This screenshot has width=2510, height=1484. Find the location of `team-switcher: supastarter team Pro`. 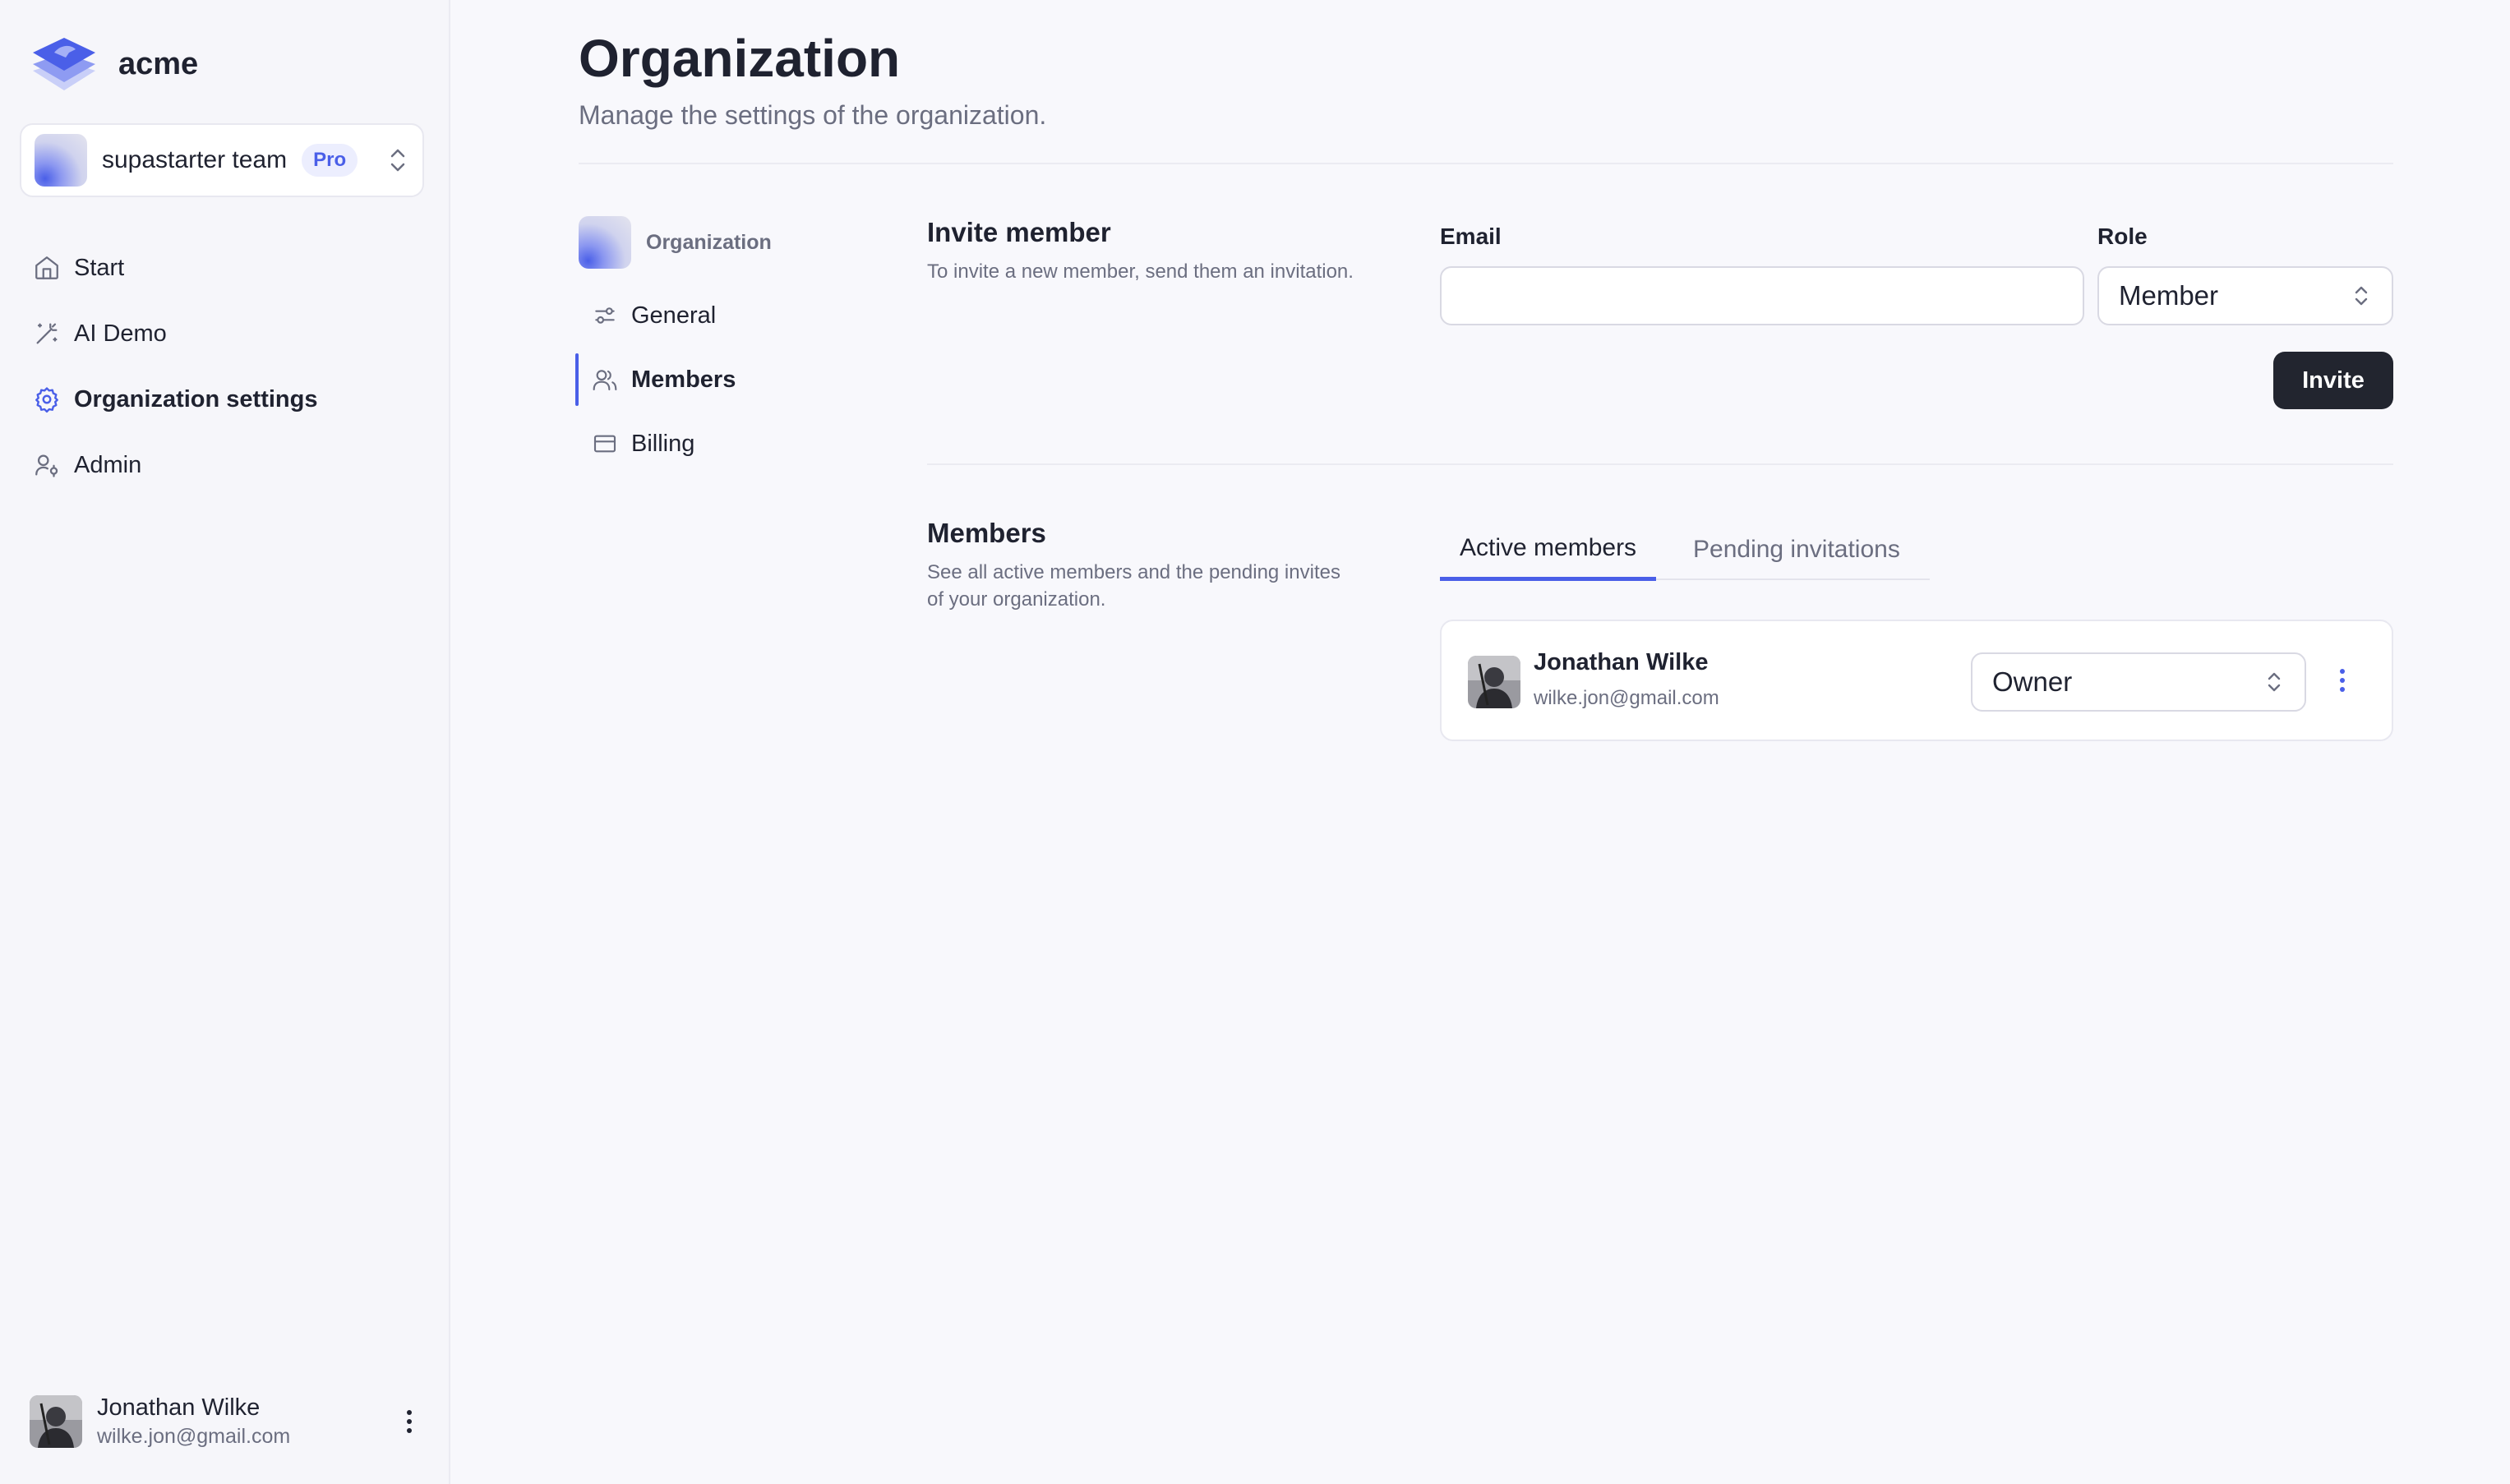

team-switcher: supastarter team Pro is located at coordinates (222, 160).